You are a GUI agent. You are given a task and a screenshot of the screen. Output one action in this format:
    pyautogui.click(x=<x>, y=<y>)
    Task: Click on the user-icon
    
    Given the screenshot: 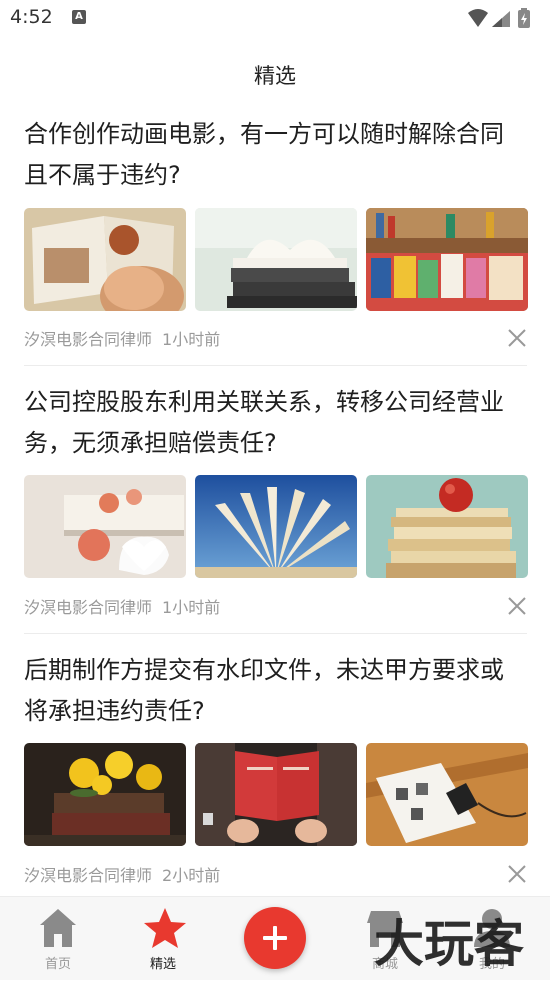 What is the action you would take?
    pyautogui.click(x=492, y=930)
    